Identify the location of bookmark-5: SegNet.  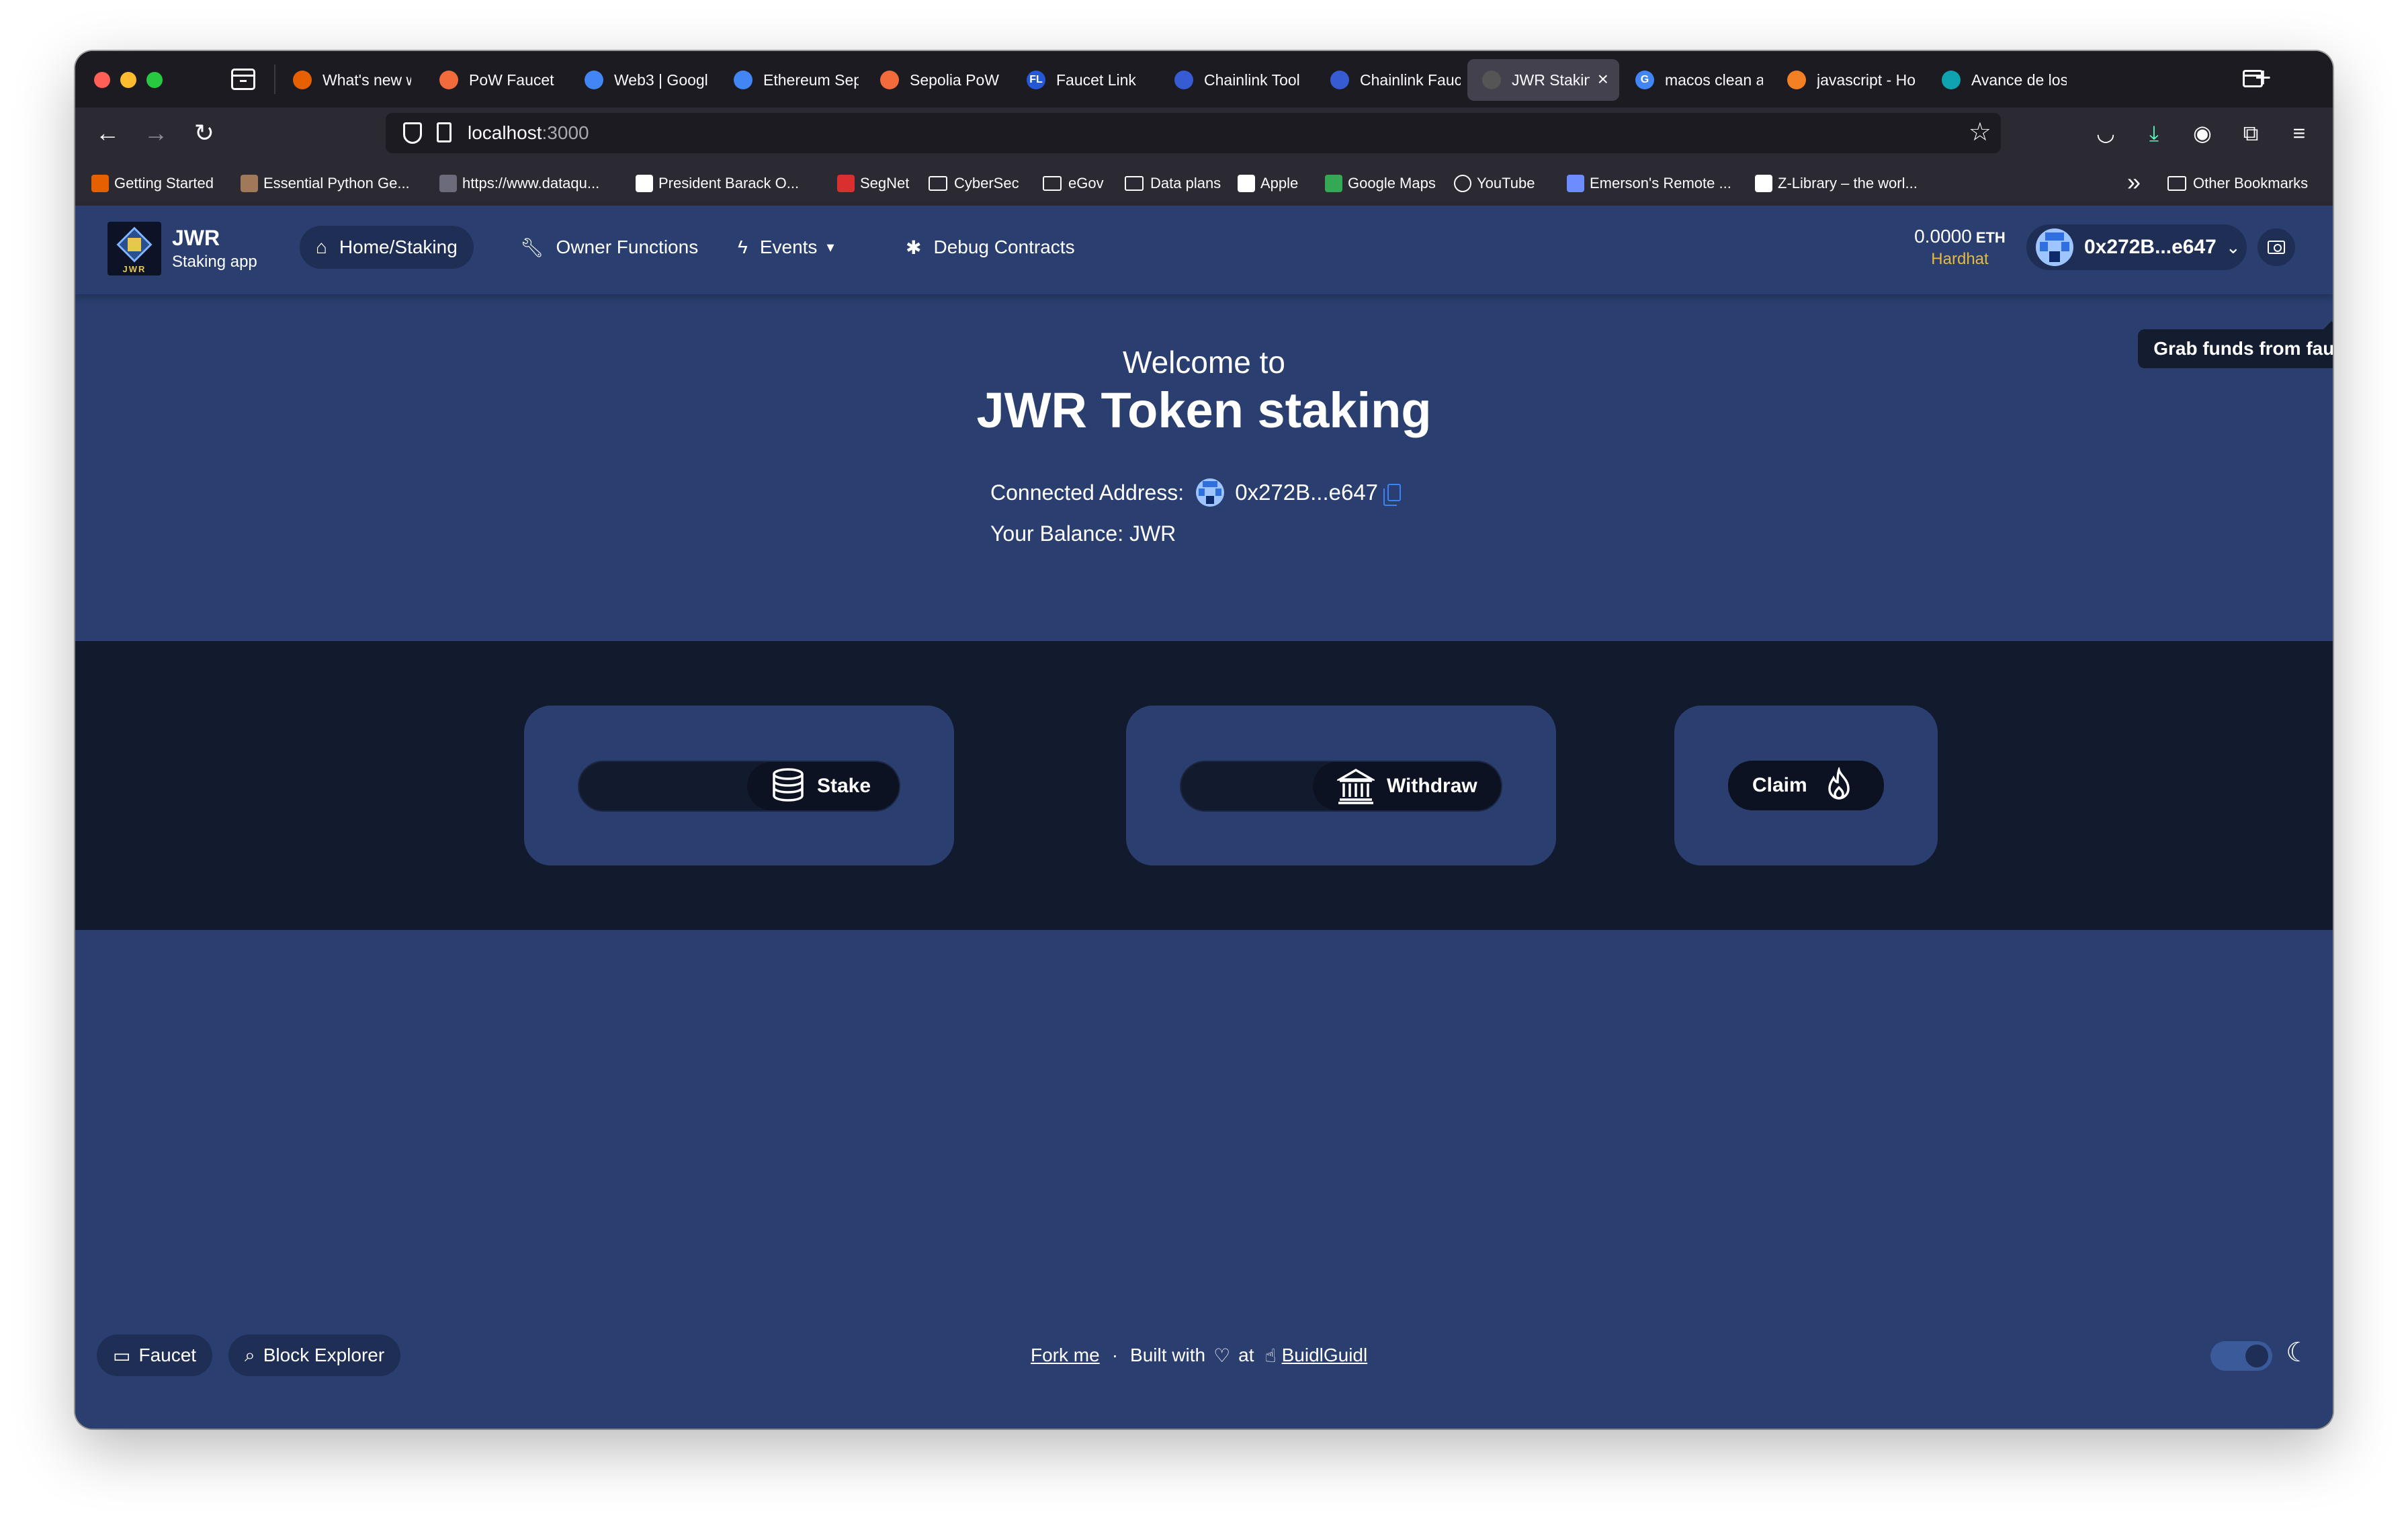
(873, 183).